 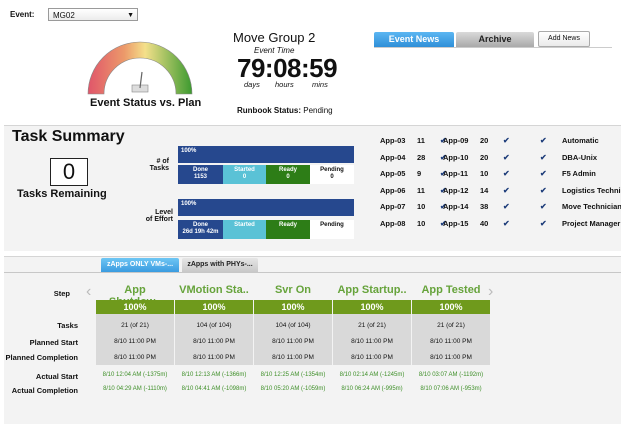 I want to click on step-actual-start: 8/10 02:14 AM (-1245m), so click(x=372, y=375).